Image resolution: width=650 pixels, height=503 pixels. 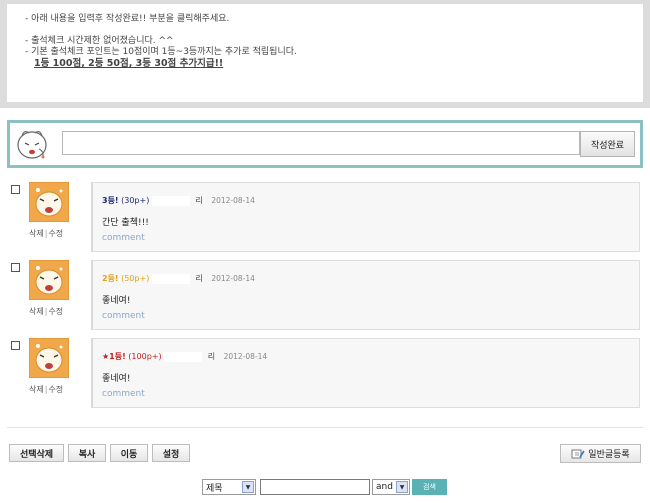 I want to click on search-field-select: 제목 ▼, so click(x=229, y=487).